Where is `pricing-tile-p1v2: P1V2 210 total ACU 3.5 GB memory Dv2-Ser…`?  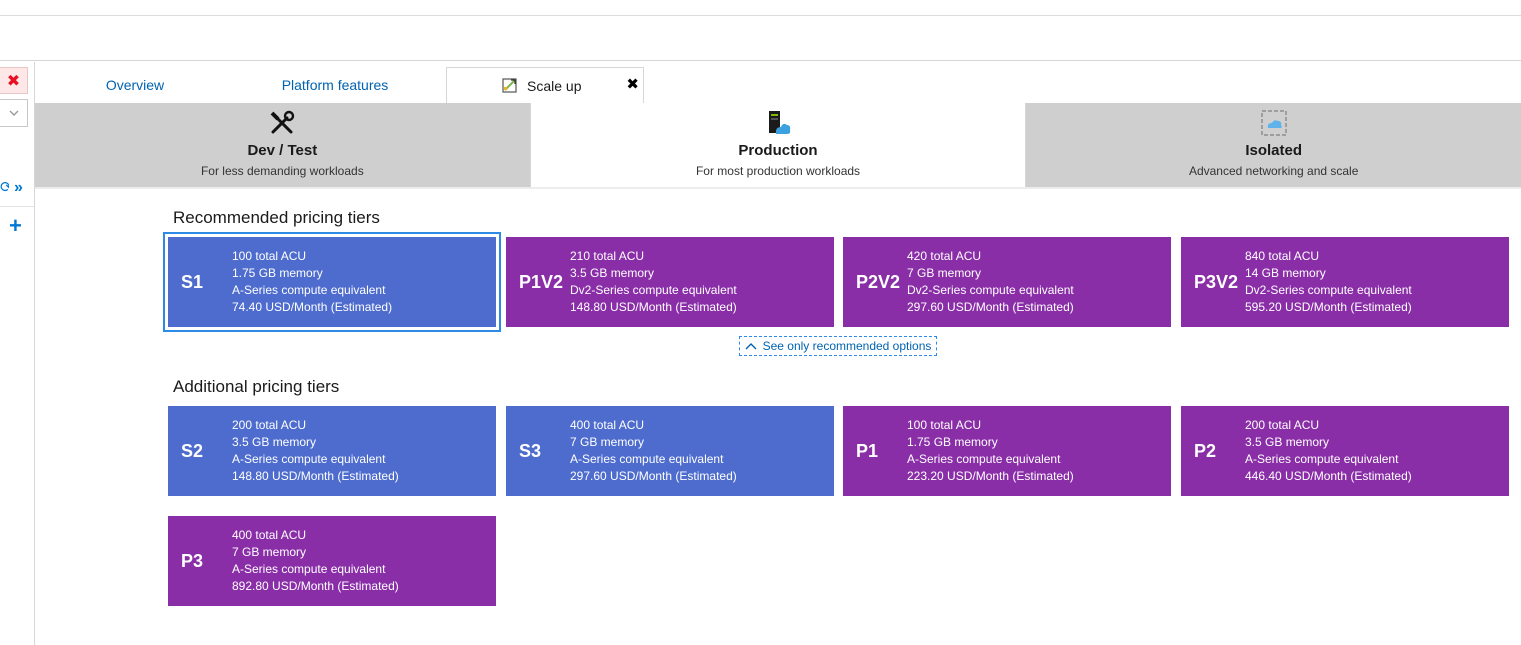
pricing-tile-p1v2: P1V2 210 total ACU 3.5 GB memory Dv2-Ser… is located at coordinates (670, 282).